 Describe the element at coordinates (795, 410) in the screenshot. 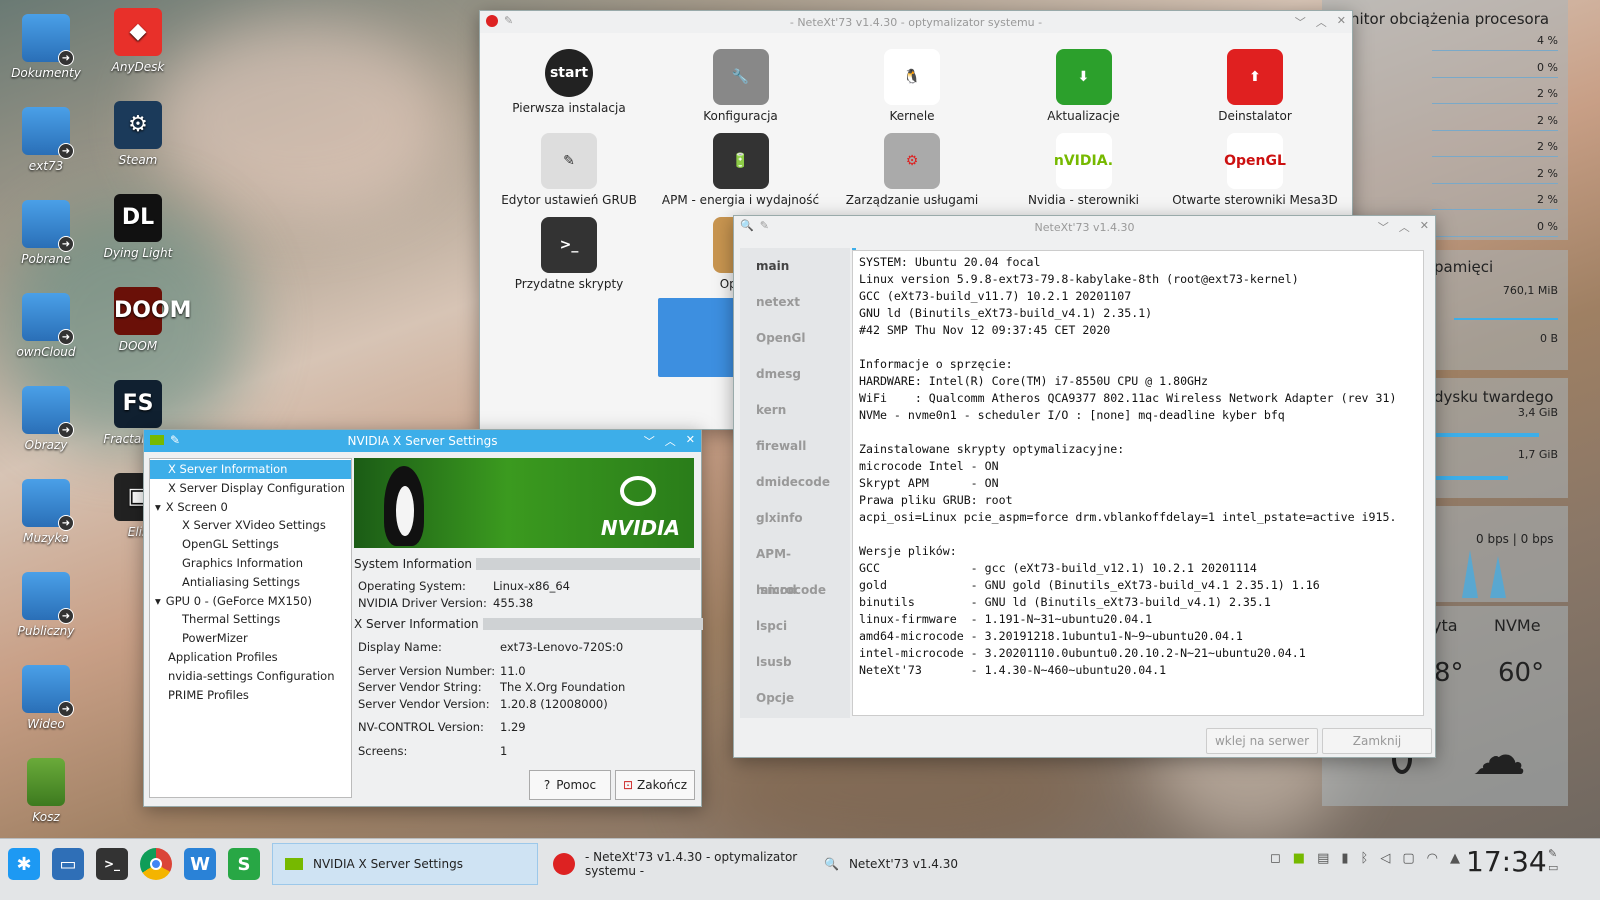

I see `sidebar-item-kern: kern` at that location.